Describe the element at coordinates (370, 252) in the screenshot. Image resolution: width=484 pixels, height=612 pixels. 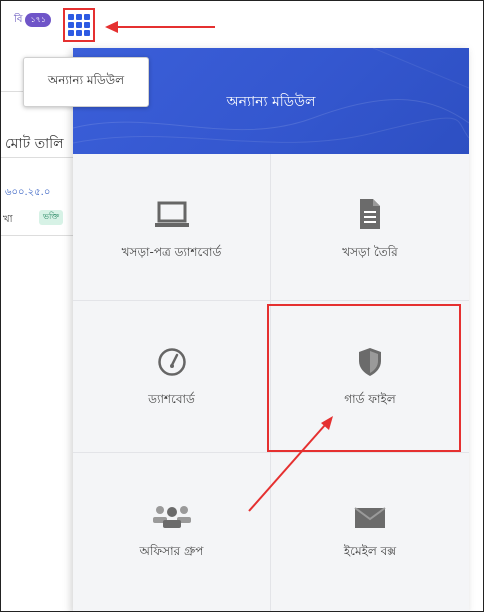
I see `module-label: খসড়া তৈরি` at that location.